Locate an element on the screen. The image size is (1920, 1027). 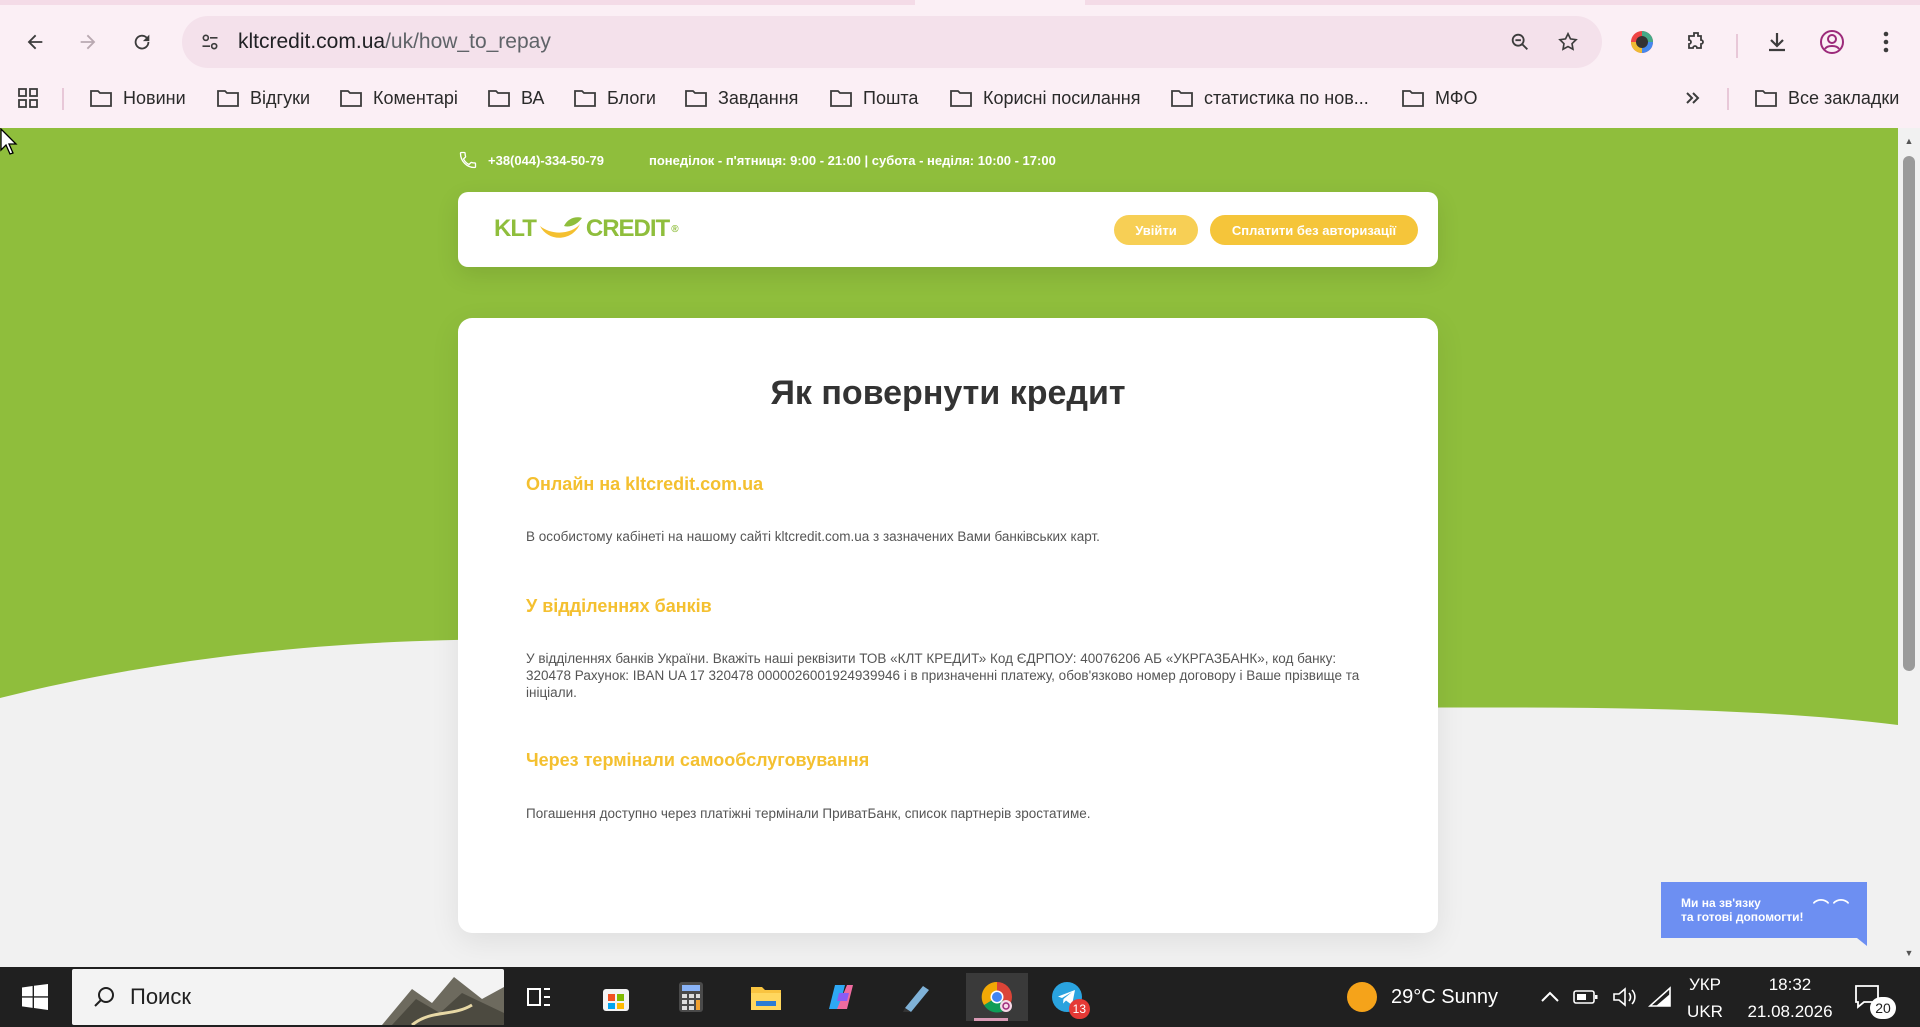
show-hidden-icons-chevron-icon is located at coordinates (1550, 997).